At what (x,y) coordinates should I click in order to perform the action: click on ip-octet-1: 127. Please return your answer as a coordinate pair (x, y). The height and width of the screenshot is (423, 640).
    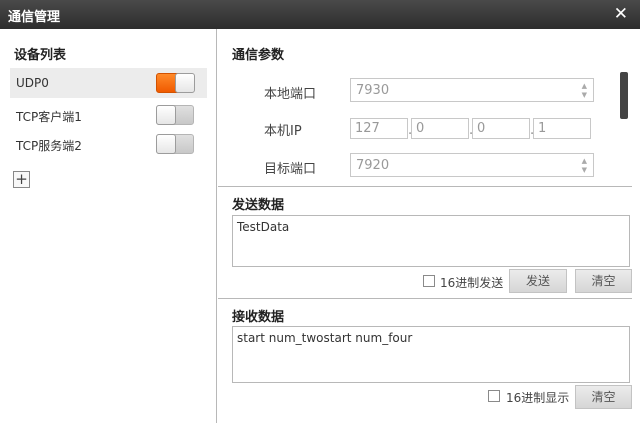
    Looking at the image, I should click on (379, 128).